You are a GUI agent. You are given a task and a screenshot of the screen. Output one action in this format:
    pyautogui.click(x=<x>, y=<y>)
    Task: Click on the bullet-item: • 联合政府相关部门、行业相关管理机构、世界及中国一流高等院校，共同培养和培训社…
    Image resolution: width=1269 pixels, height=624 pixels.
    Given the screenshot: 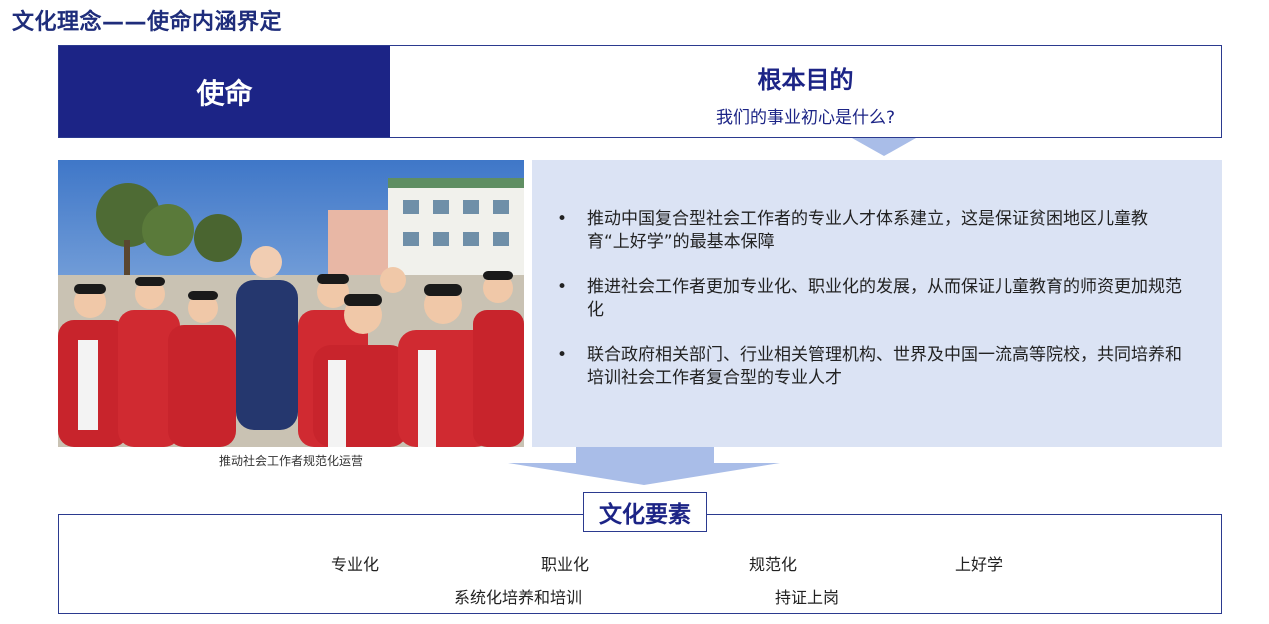 What is the action you would take?
    pyautogui.click(x=869, y=367)
    